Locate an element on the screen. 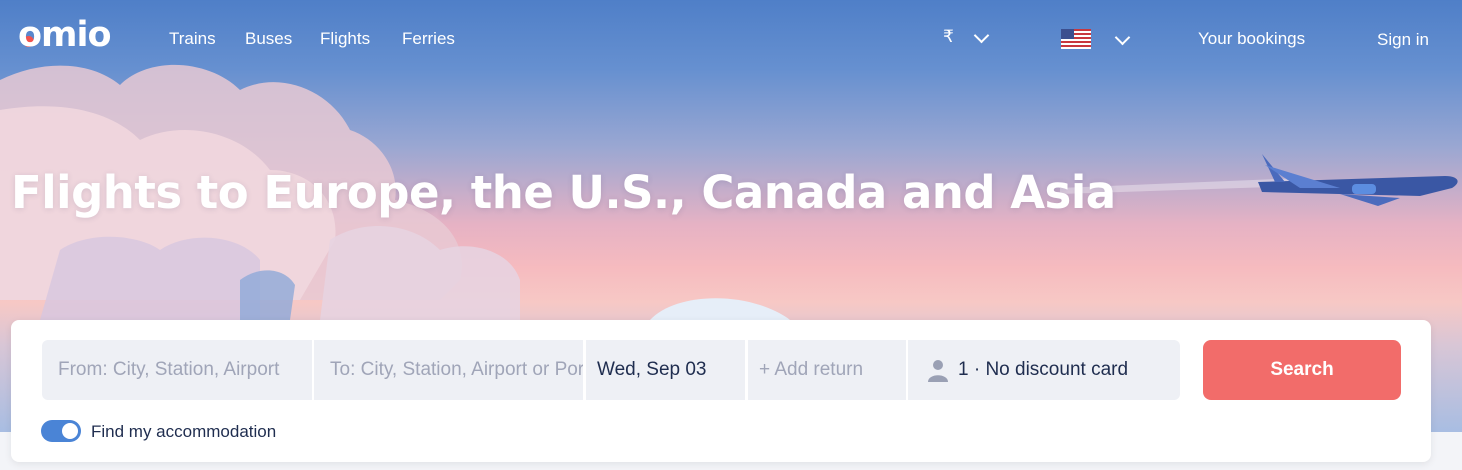  accommodation-label: Find my accommodation is located at coordinates (184, 431).